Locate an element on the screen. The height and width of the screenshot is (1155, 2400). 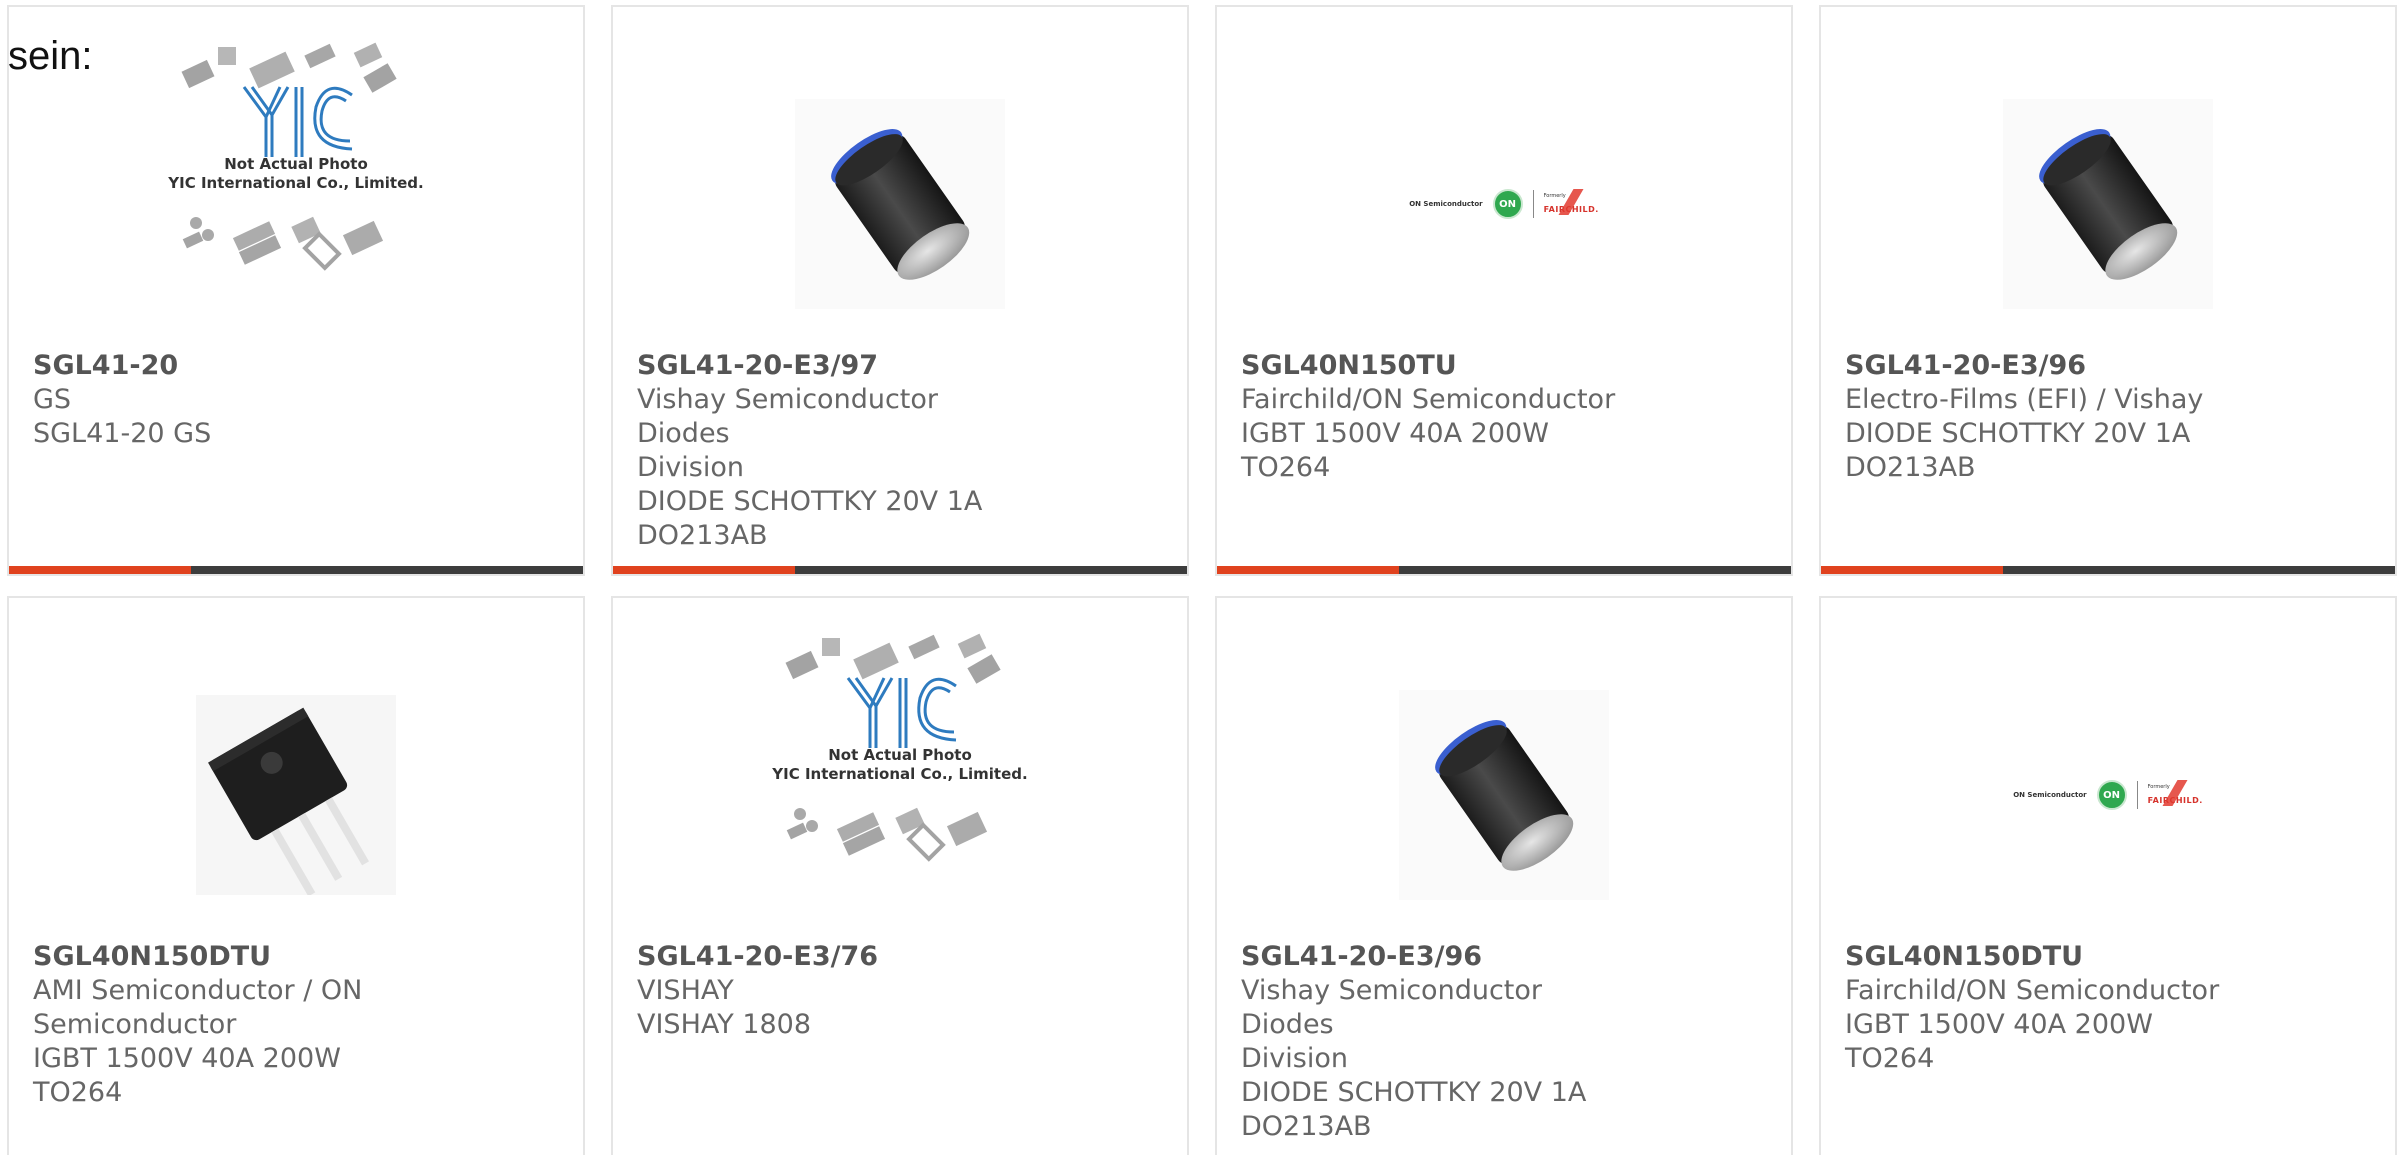
manufacturer-text: AMI Semiconductor / ON is located at coordinates (198, 990).